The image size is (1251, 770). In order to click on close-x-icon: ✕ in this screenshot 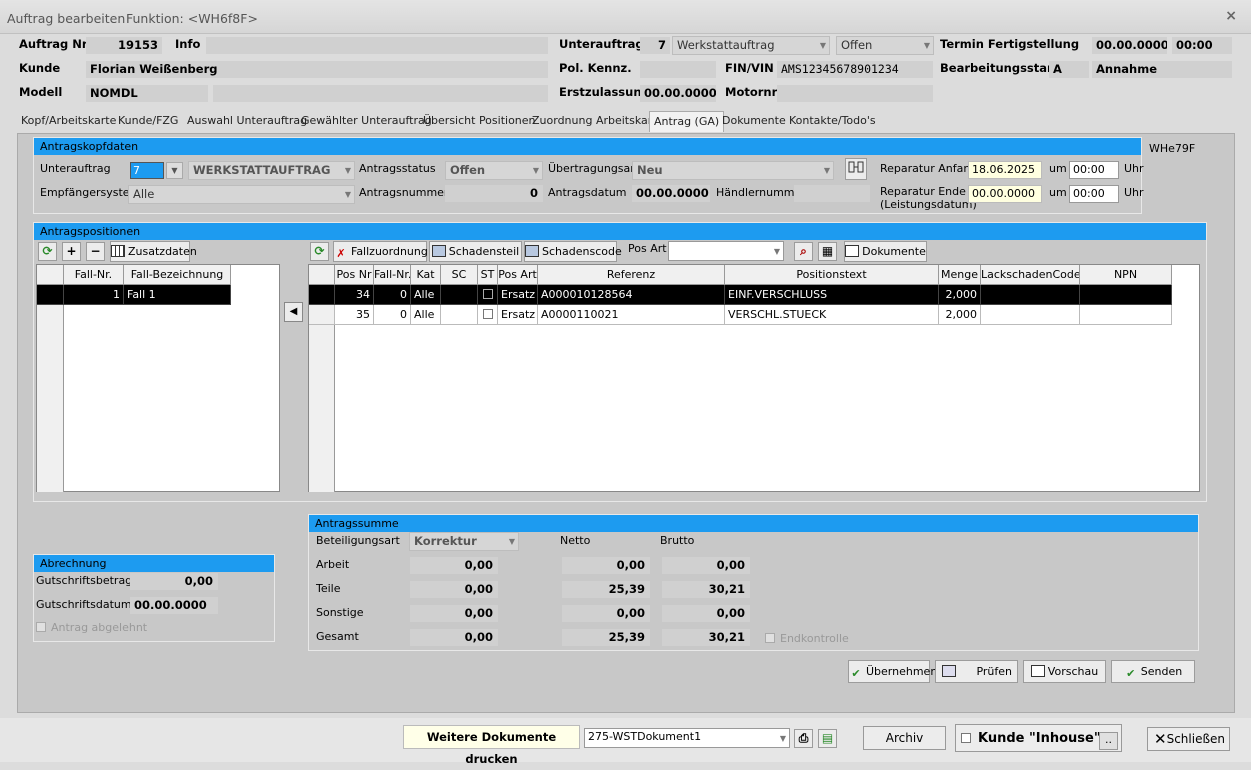, I will do `click(1160, 739)`.